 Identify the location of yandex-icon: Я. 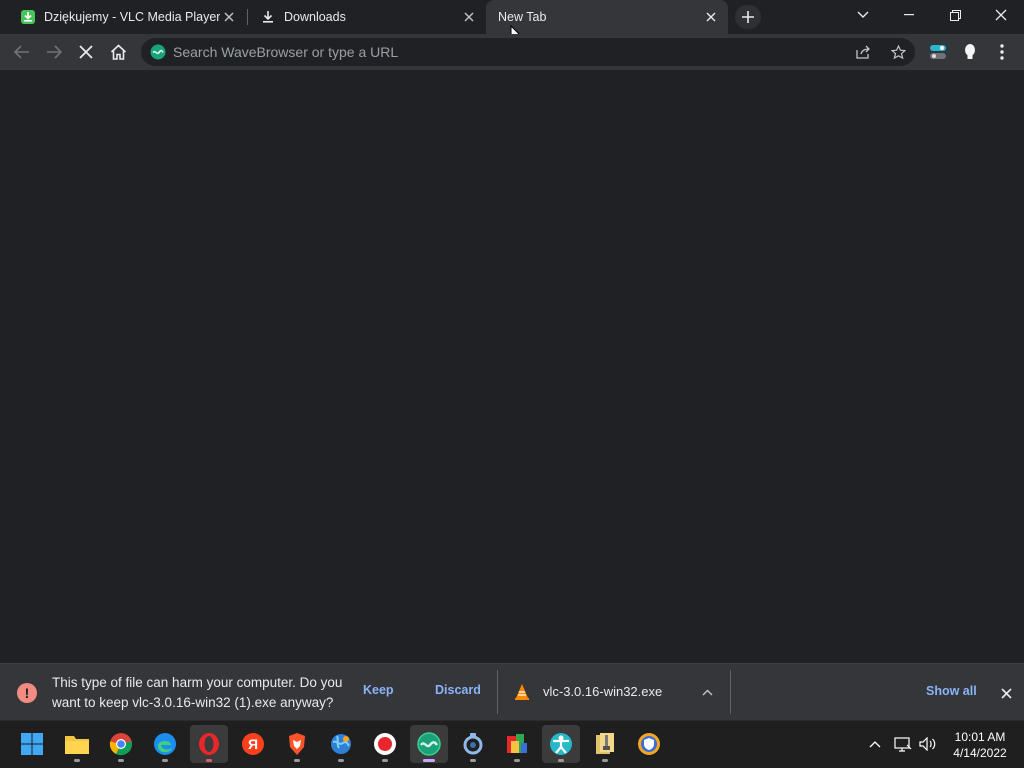
(253, 744).